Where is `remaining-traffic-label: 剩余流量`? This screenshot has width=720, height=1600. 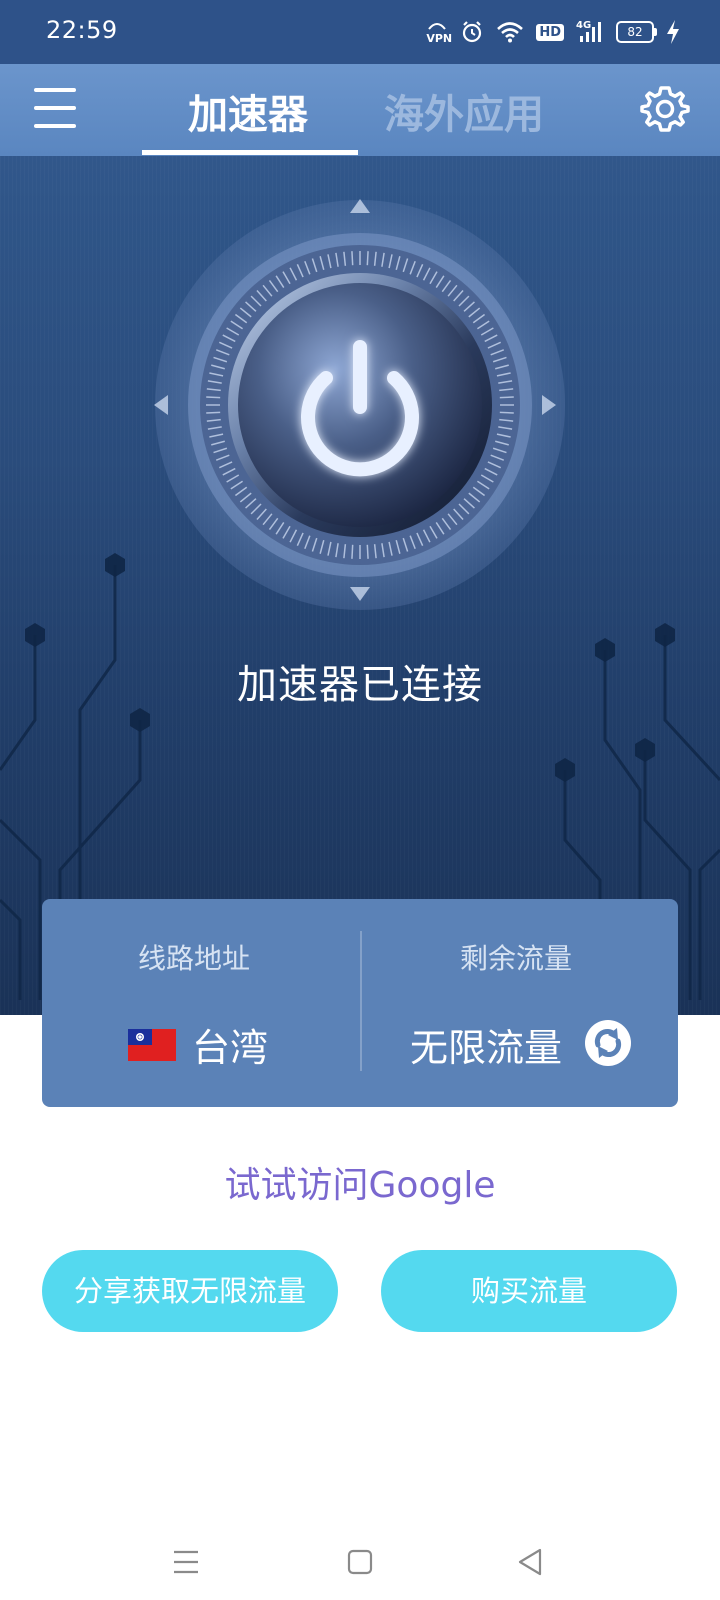
remaining-traffic-label: 剩余流量 is located at coordinates (516, 958).